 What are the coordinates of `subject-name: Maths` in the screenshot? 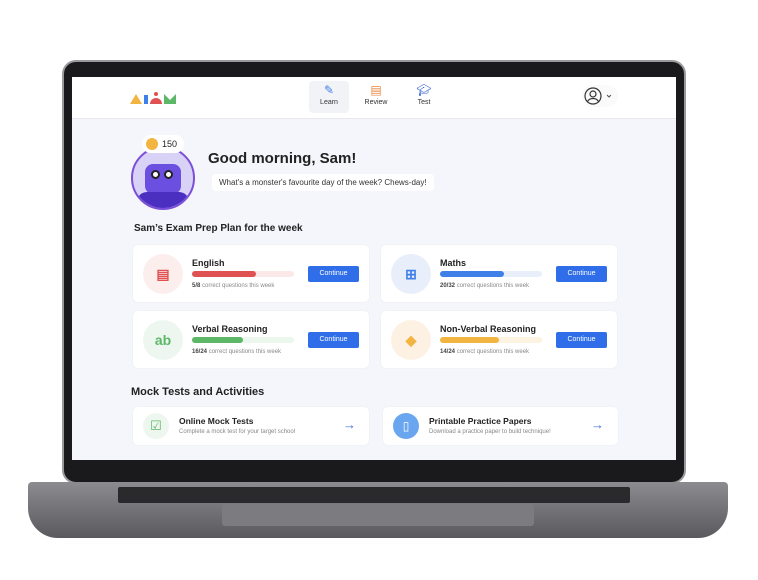 It's located at (453, 263).